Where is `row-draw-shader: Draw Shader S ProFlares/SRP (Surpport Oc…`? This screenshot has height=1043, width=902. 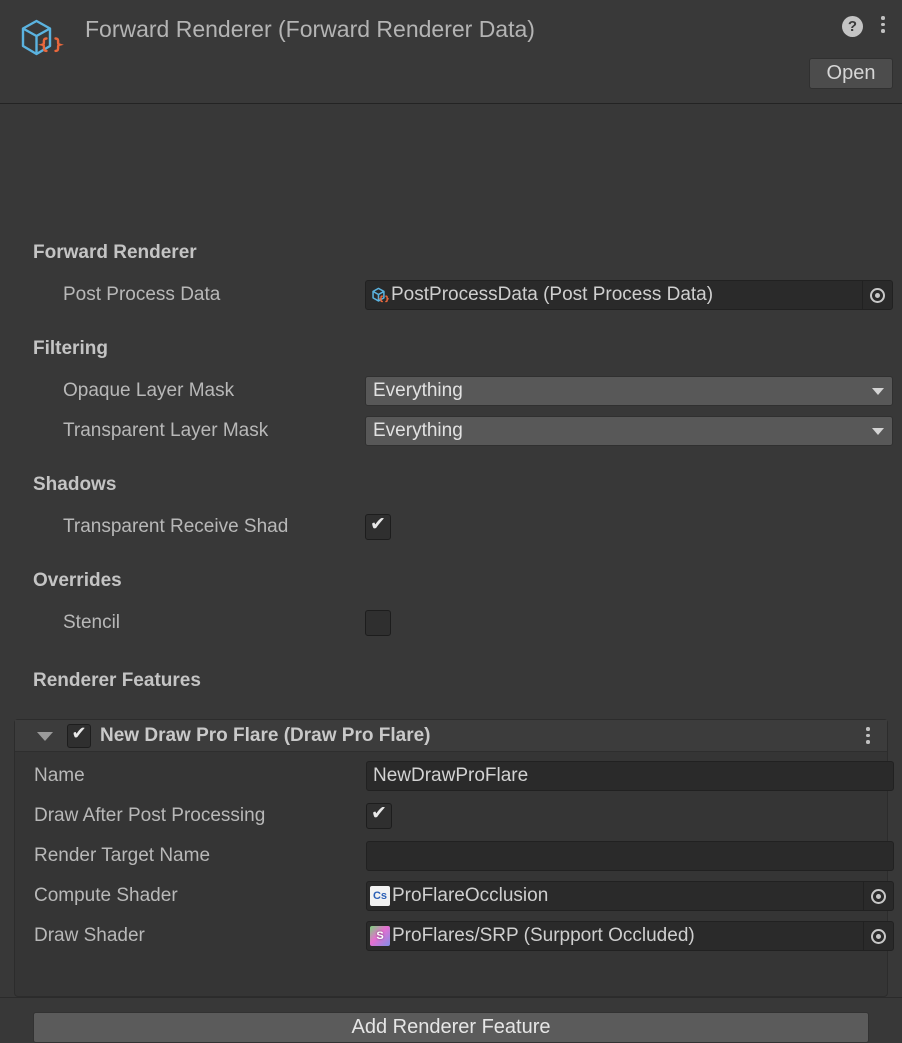 row-draw-shader: Draw Shader S ProFlares/SRP (Surpport Oc… is located at coordinates (454, 936).